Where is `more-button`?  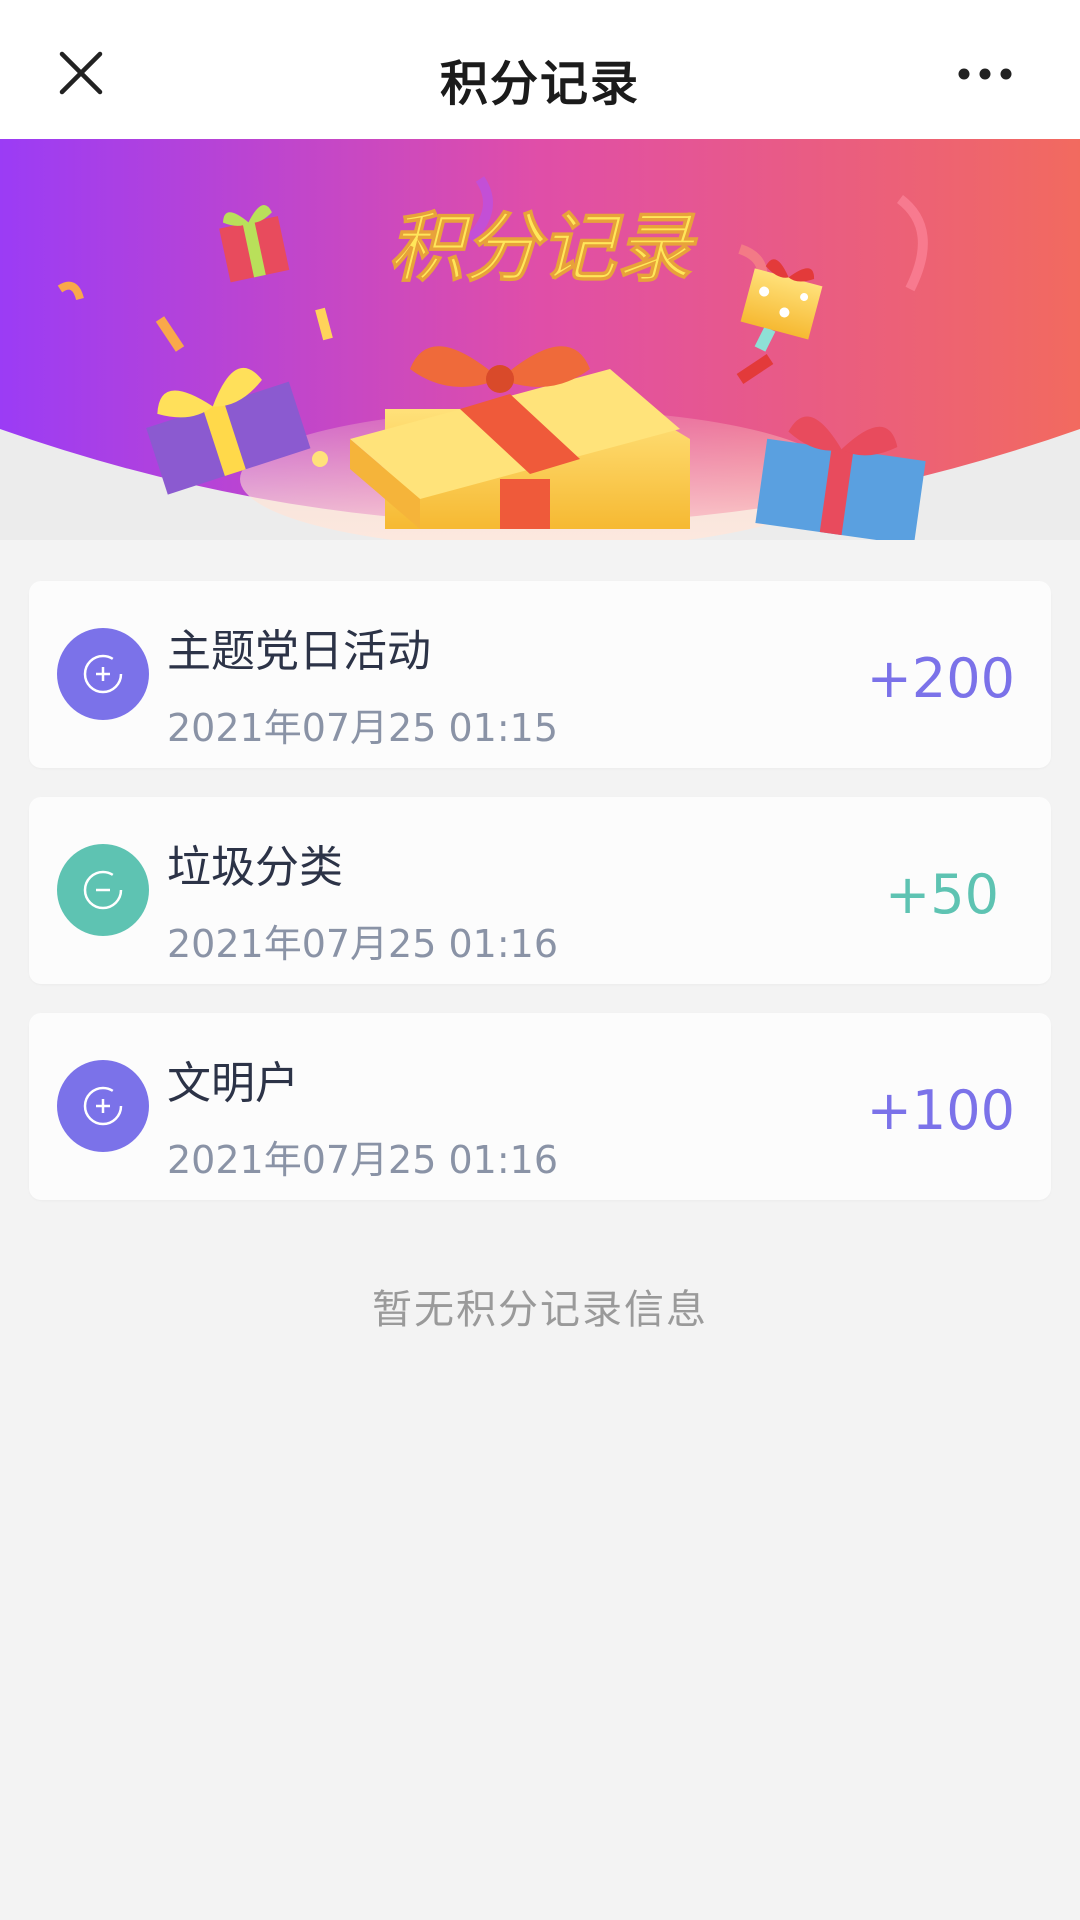 more-button is located at coordinates (985, 74).